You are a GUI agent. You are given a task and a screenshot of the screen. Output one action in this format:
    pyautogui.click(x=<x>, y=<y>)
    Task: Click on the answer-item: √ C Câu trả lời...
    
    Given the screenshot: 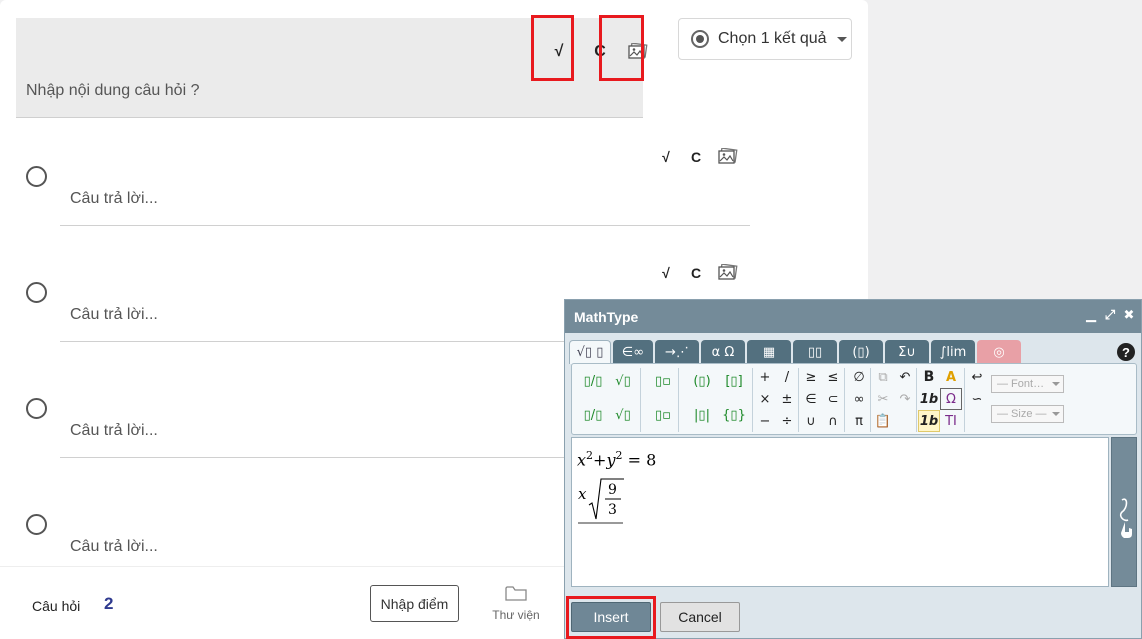 What is the action you would take?
    pyautogui.click(x=380, y=196)
    